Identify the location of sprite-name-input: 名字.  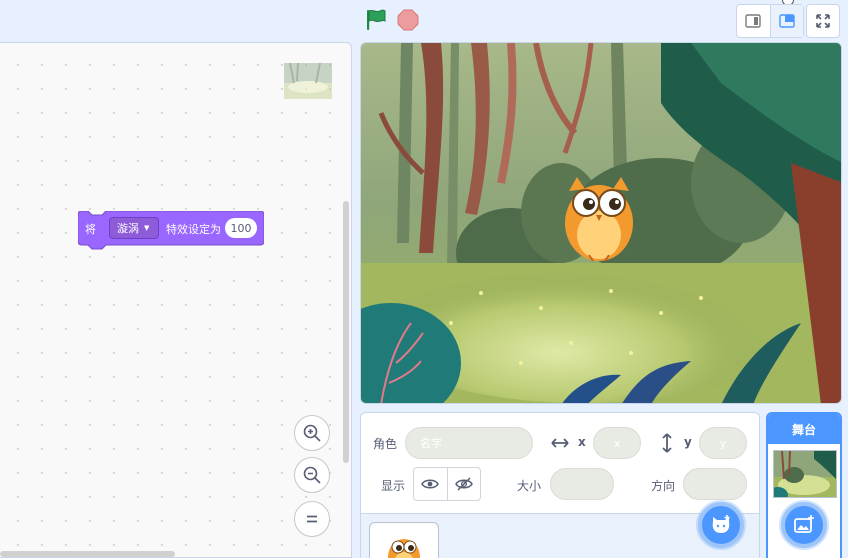
(469, 443).